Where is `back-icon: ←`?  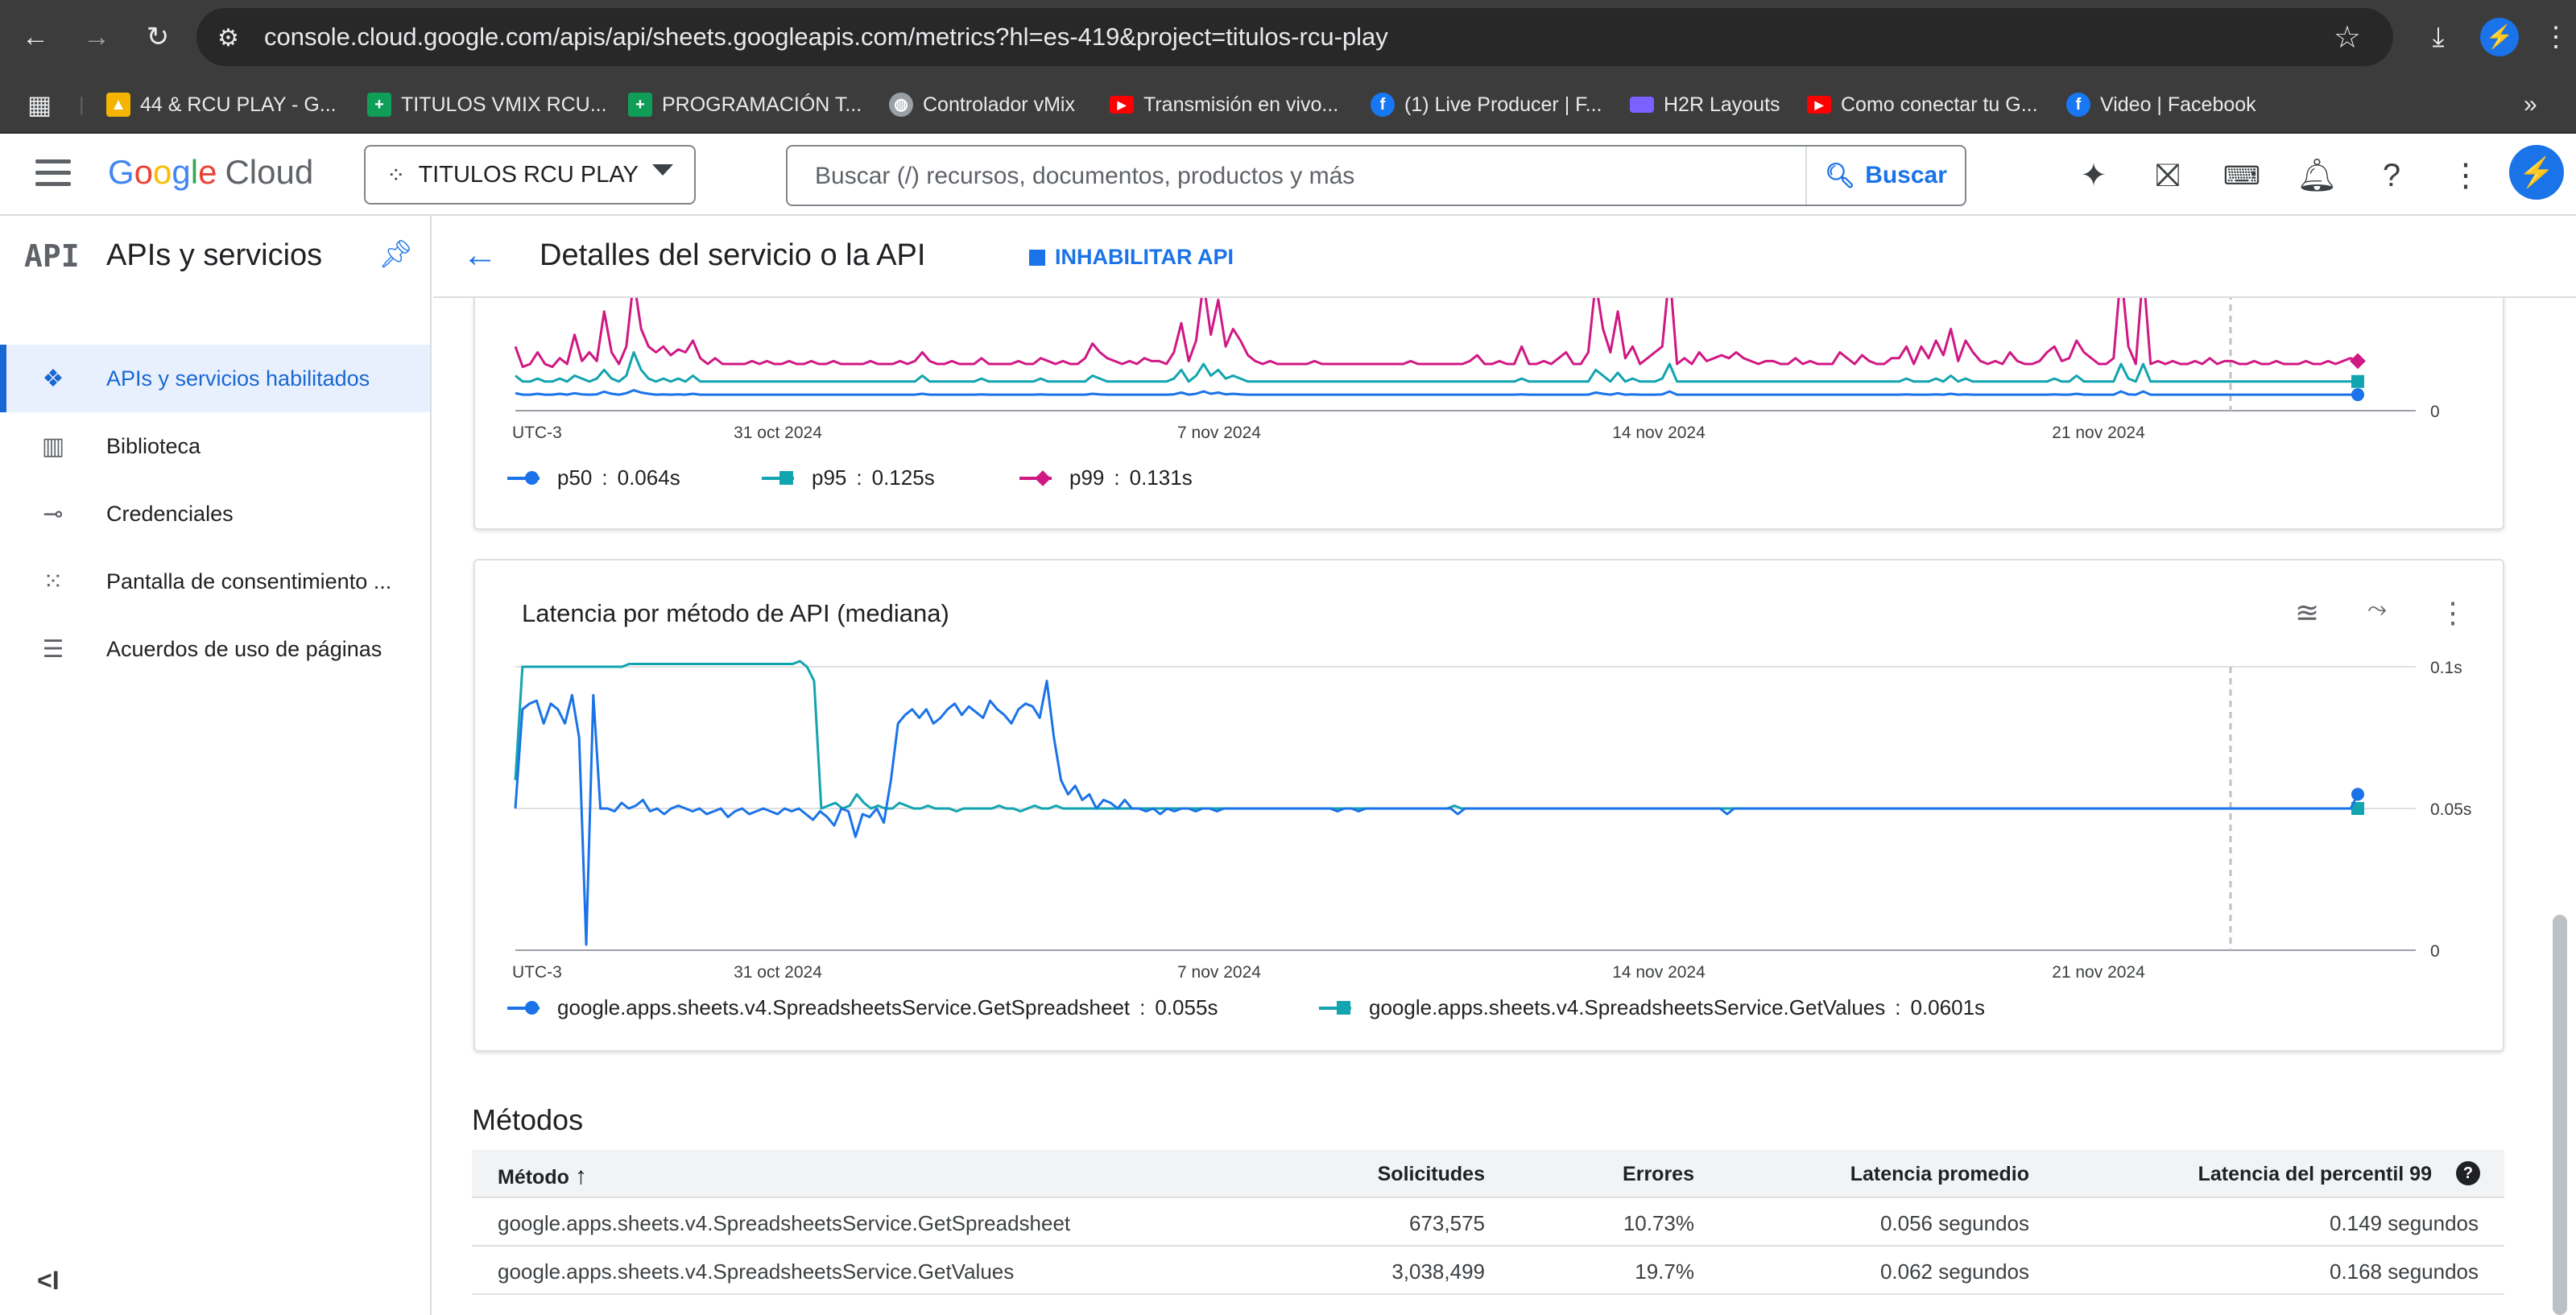
back-icon: ← is located at coordinates (36, 37).